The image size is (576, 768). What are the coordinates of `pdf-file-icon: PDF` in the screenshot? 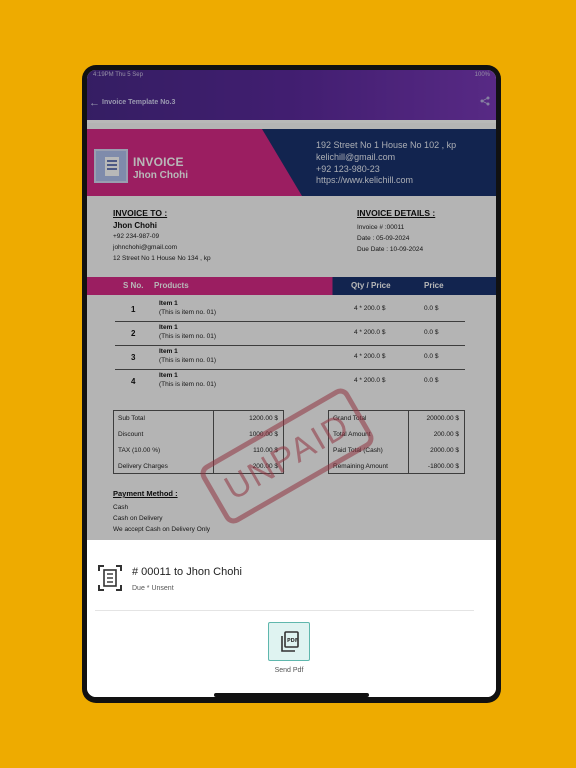 It's located at (290, 644).